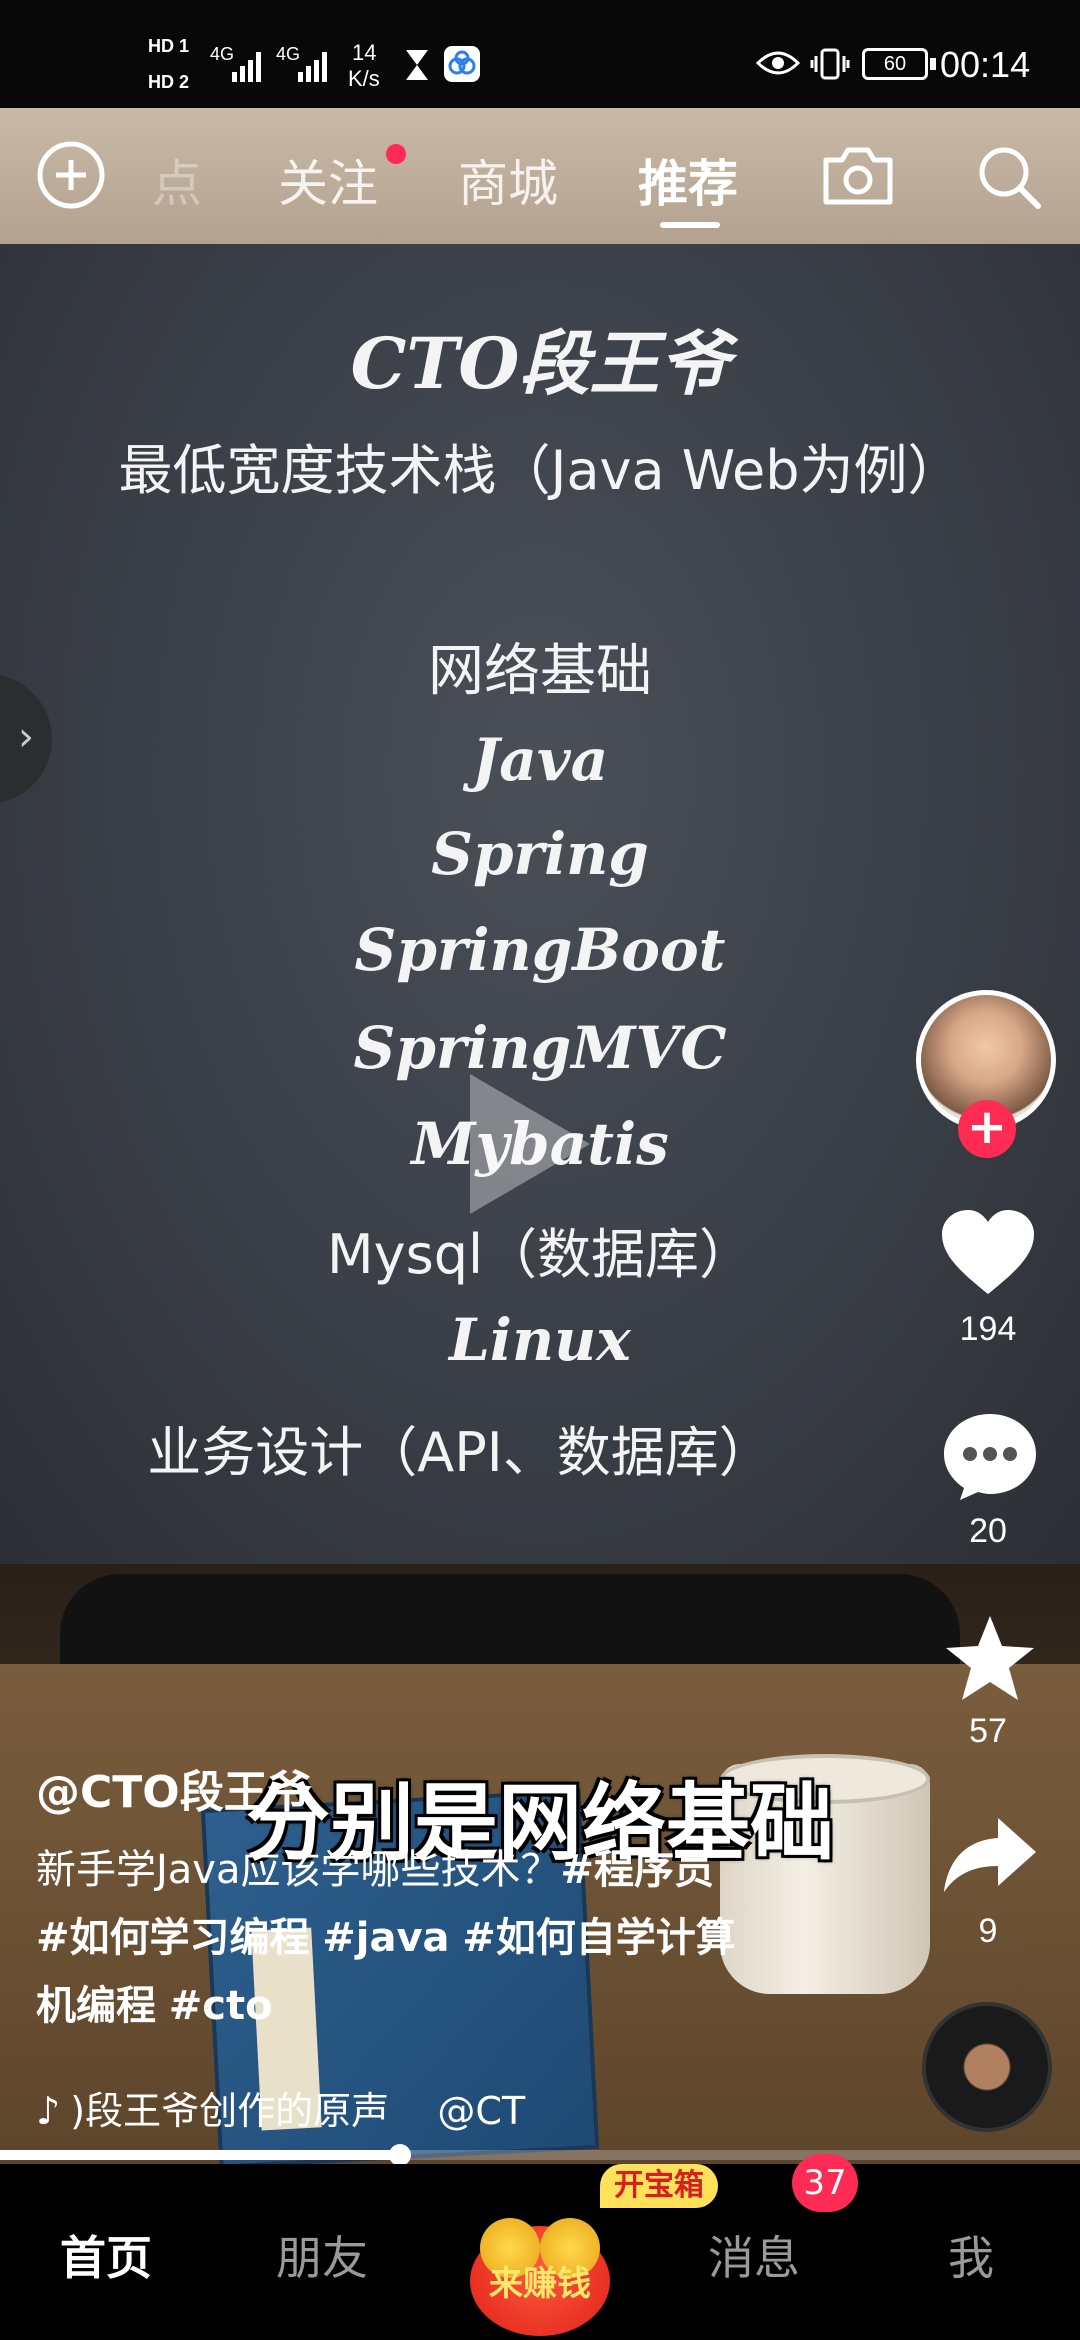  I want to click on hashtag-link: #cto, so click(221, 2006).